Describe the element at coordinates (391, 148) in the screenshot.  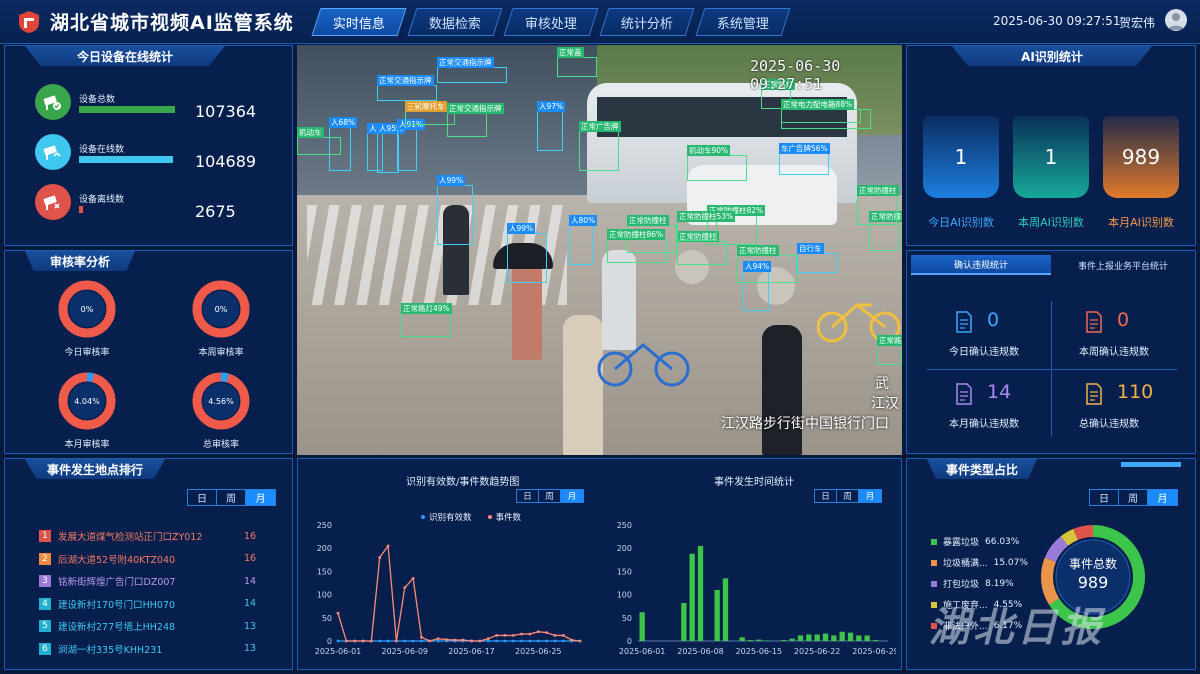
I see `detection-box: 人95%` at that location.